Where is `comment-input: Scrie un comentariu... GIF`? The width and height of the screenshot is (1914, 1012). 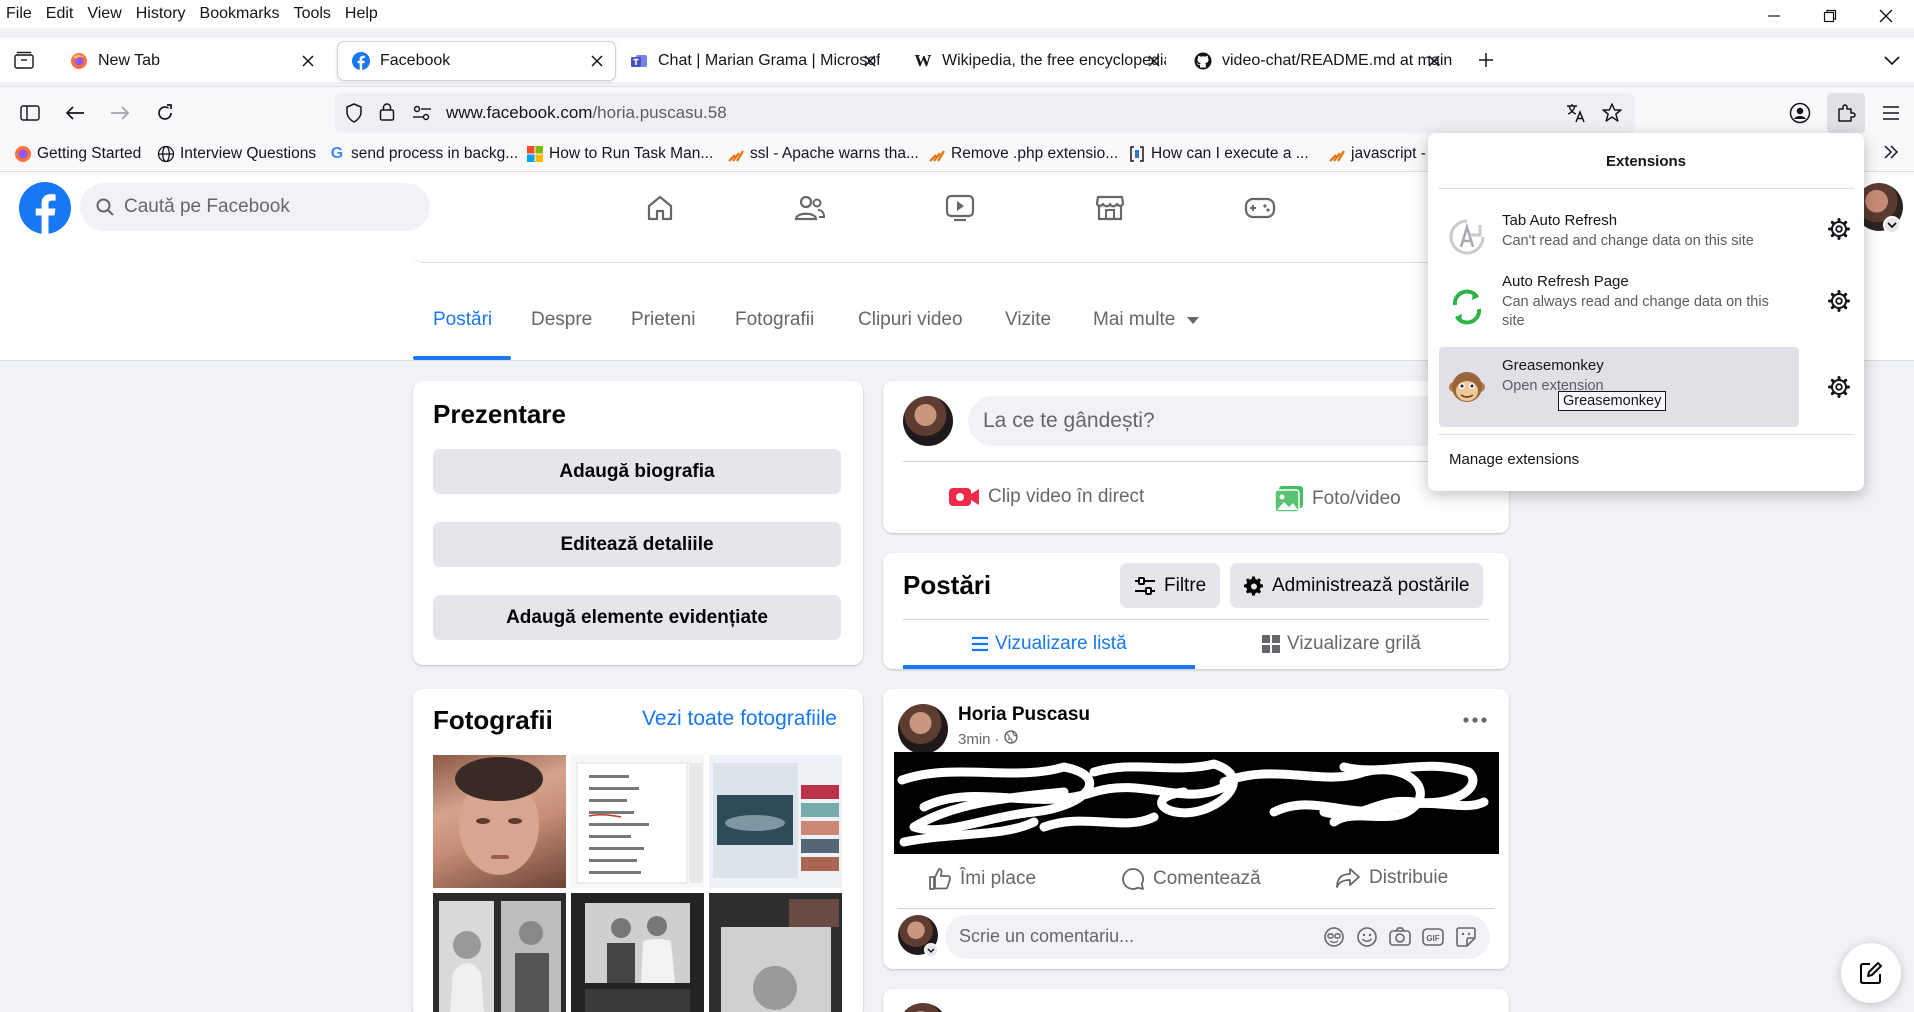 comment-input: Scrie un comentariu... GIF is located at coordinates (1217, 937).